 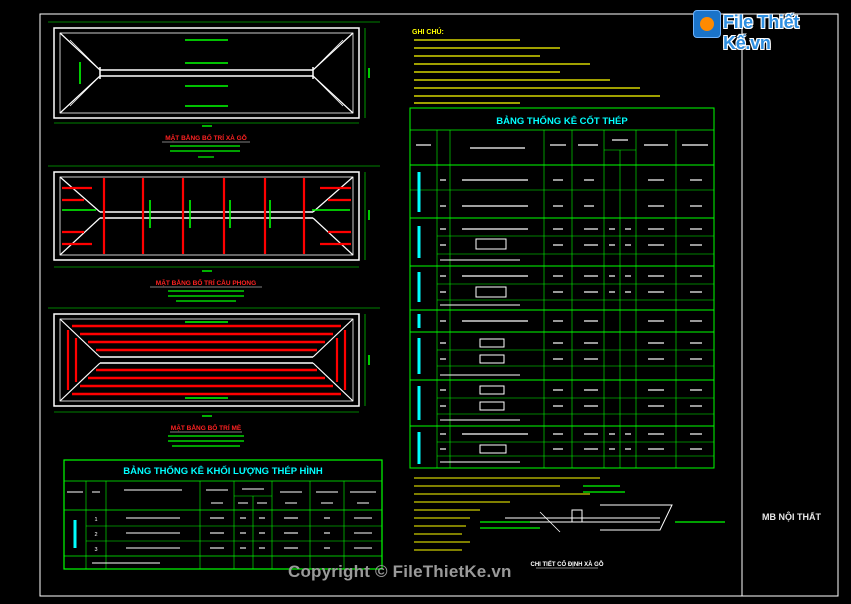 I want to click on rebar-table-title: BẢNG THỐNG KÊ CỐT THÉP, so click(x=562, y=121).